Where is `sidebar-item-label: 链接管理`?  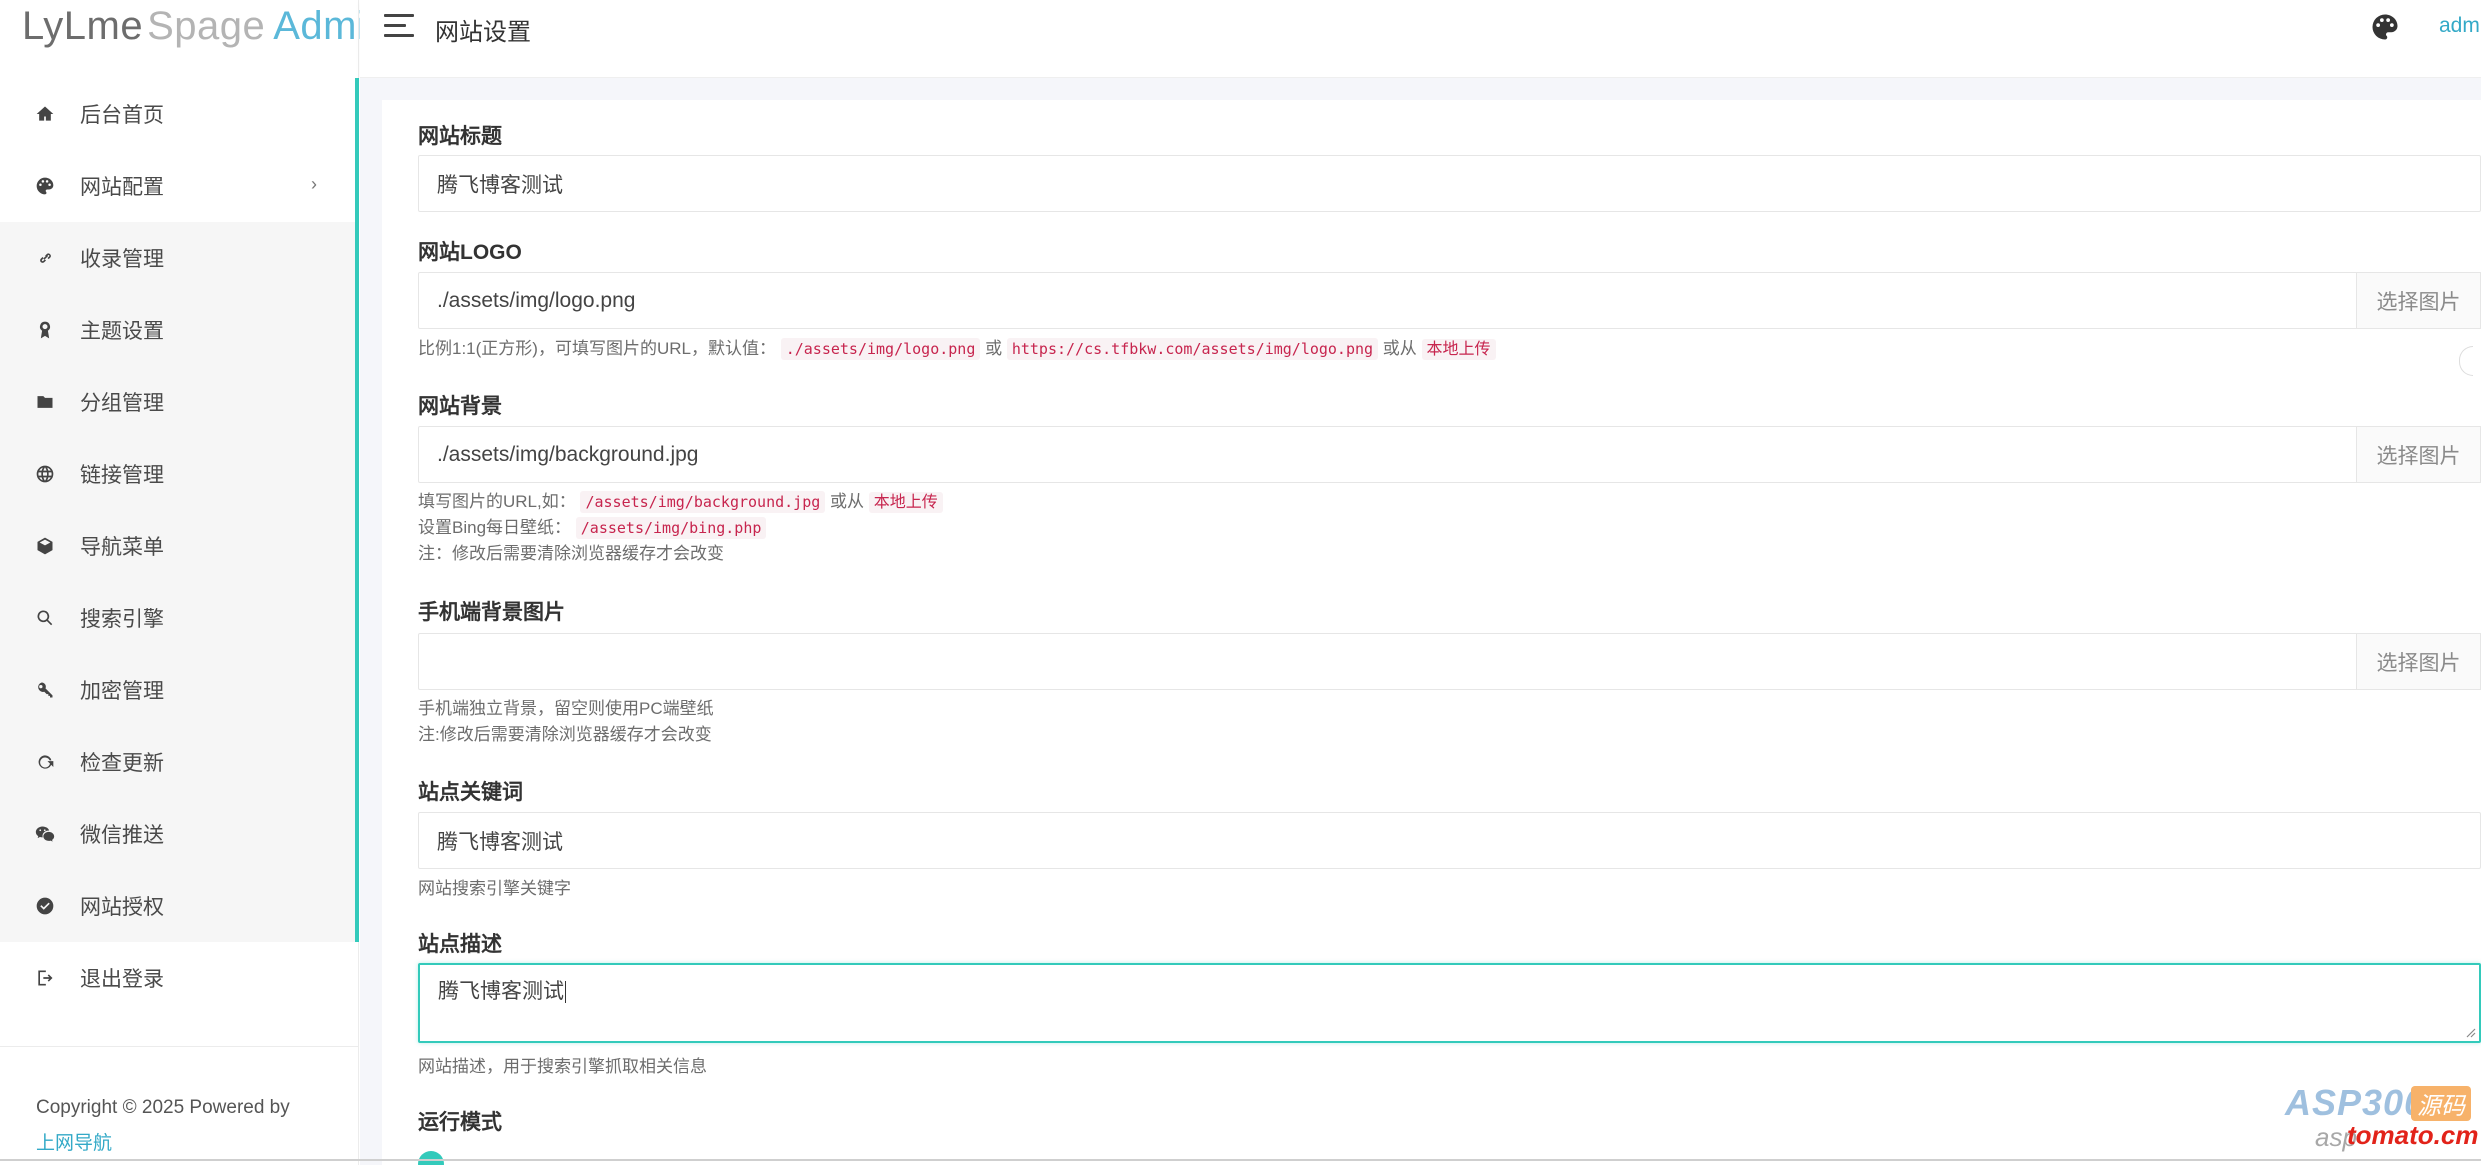
sidebar-item-label: 链接管理 is located at coordinates (122, 475).